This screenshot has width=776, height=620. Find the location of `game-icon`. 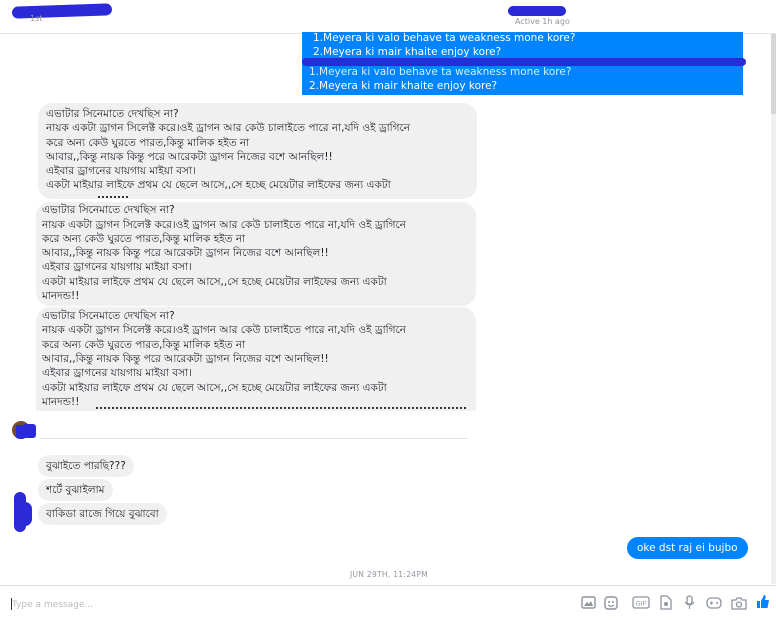

game-icon is located at coordinates (714, 605).